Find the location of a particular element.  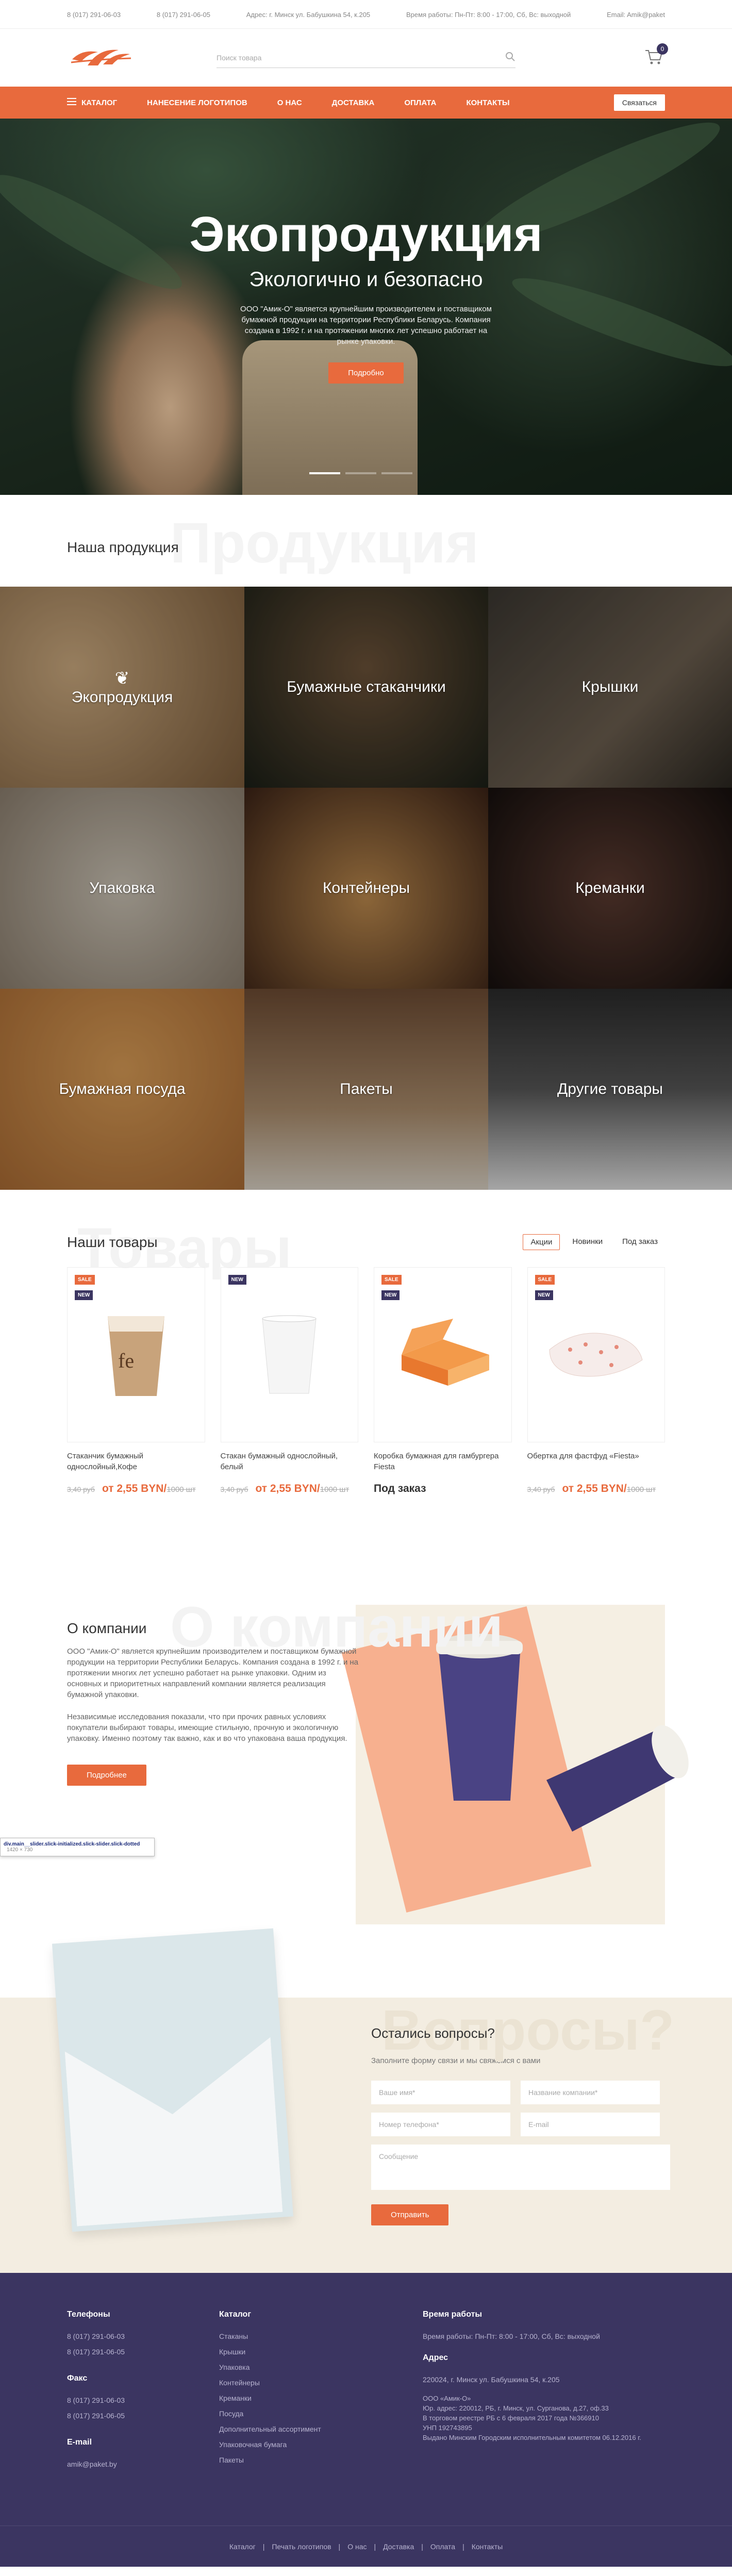

message-field: Сообщение is located at coordinates (520, 2167).